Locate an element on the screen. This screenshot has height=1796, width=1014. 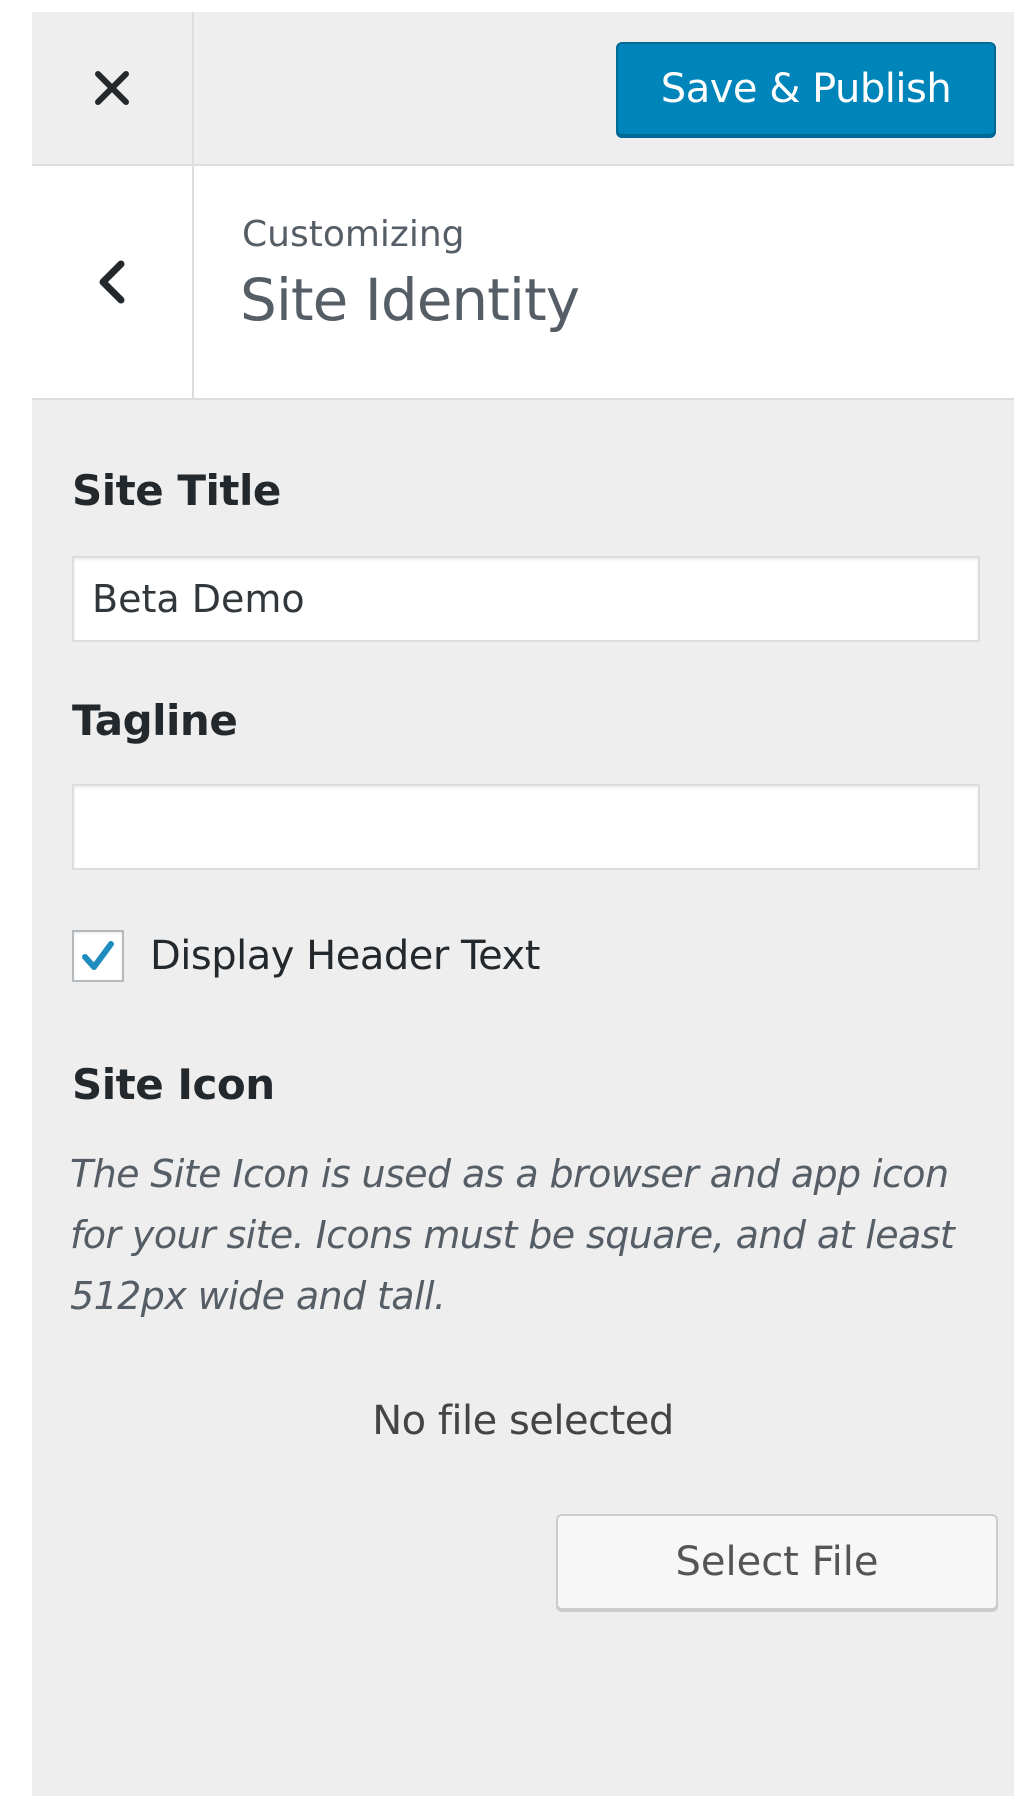
file-status: No file selected is located at coordinates (523, 1421).